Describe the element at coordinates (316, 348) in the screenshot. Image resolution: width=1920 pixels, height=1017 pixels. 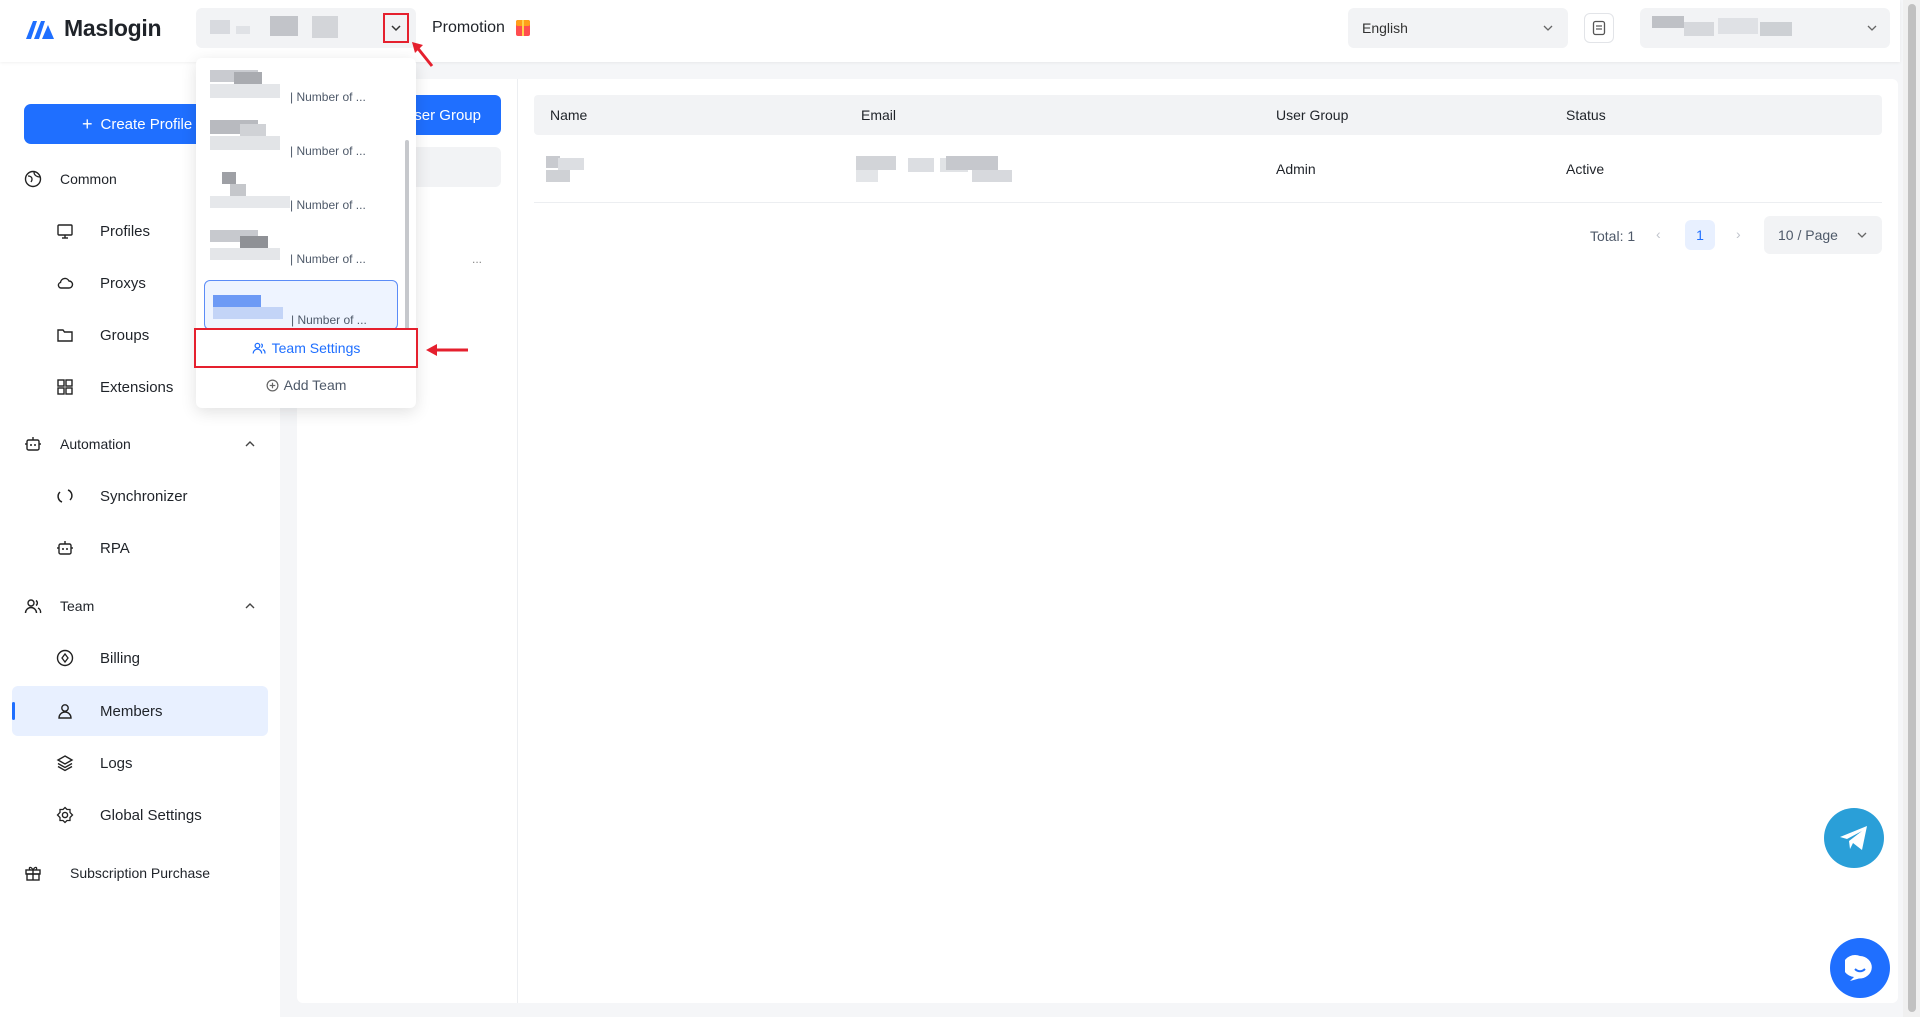
I see `team-settings-label: Team Settings` at that location.